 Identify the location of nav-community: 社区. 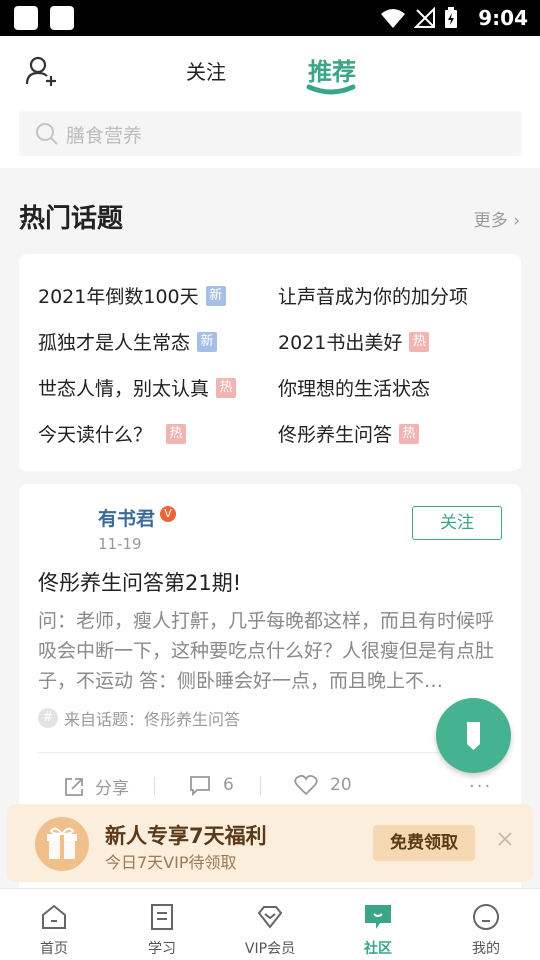
(378, 924).